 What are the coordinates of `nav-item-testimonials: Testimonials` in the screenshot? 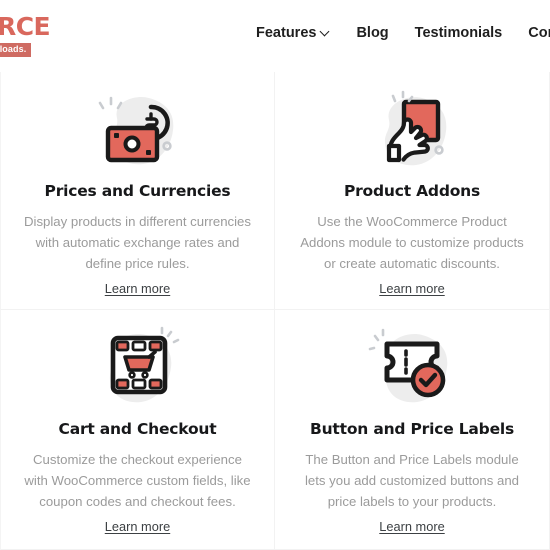 It's located at (459, 33).